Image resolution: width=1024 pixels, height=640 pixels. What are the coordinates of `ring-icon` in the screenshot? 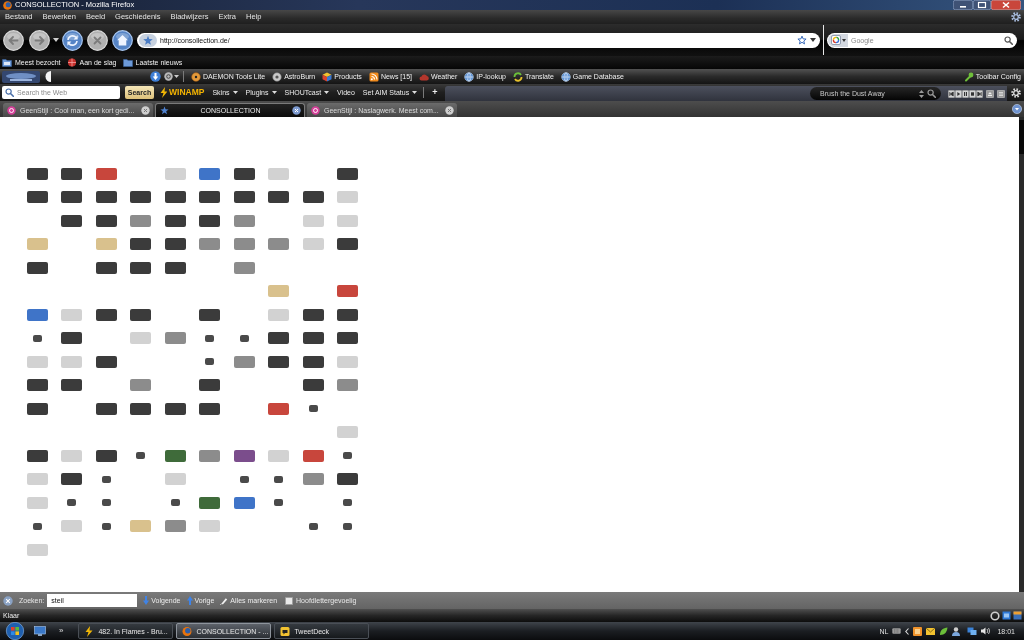 It's located at (995, 615).